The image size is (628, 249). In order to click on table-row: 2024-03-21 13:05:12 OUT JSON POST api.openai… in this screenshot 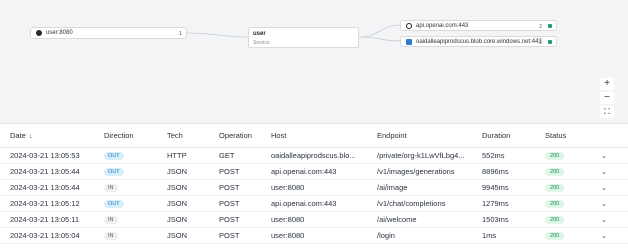, I will do `click(314, 203)`.